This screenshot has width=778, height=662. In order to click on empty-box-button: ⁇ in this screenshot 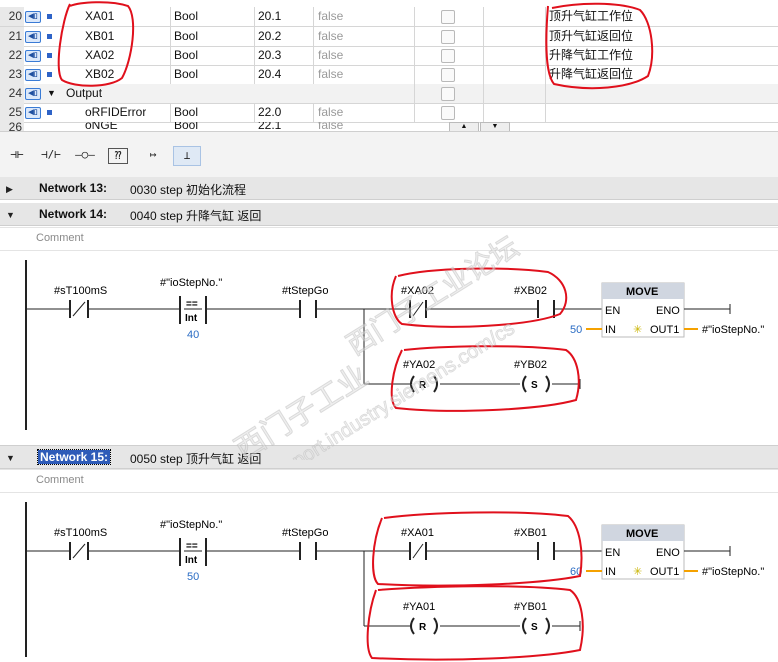, I will do `click(118, 156)`.